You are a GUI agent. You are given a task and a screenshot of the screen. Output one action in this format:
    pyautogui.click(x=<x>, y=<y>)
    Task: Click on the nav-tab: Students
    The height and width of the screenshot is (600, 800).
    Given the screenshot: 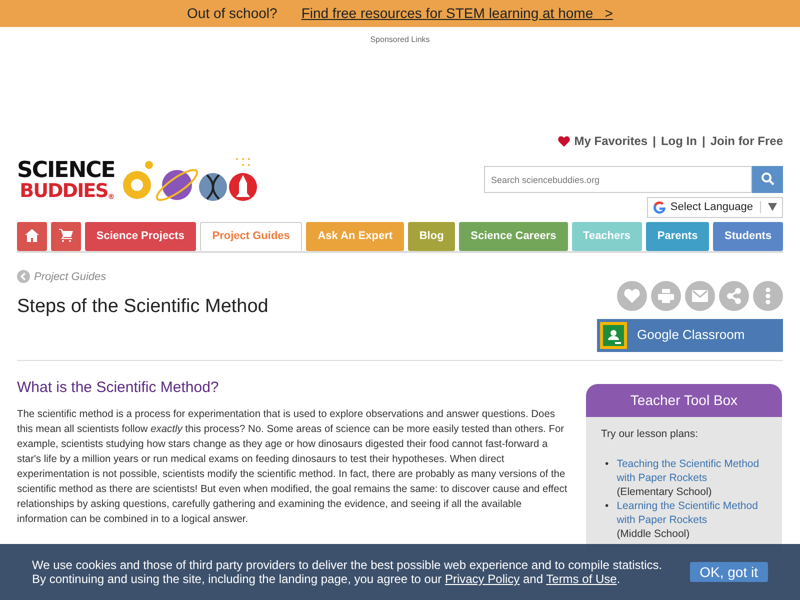 What is the action you would take?
    pyautogui.click(x=748, y=236)
    